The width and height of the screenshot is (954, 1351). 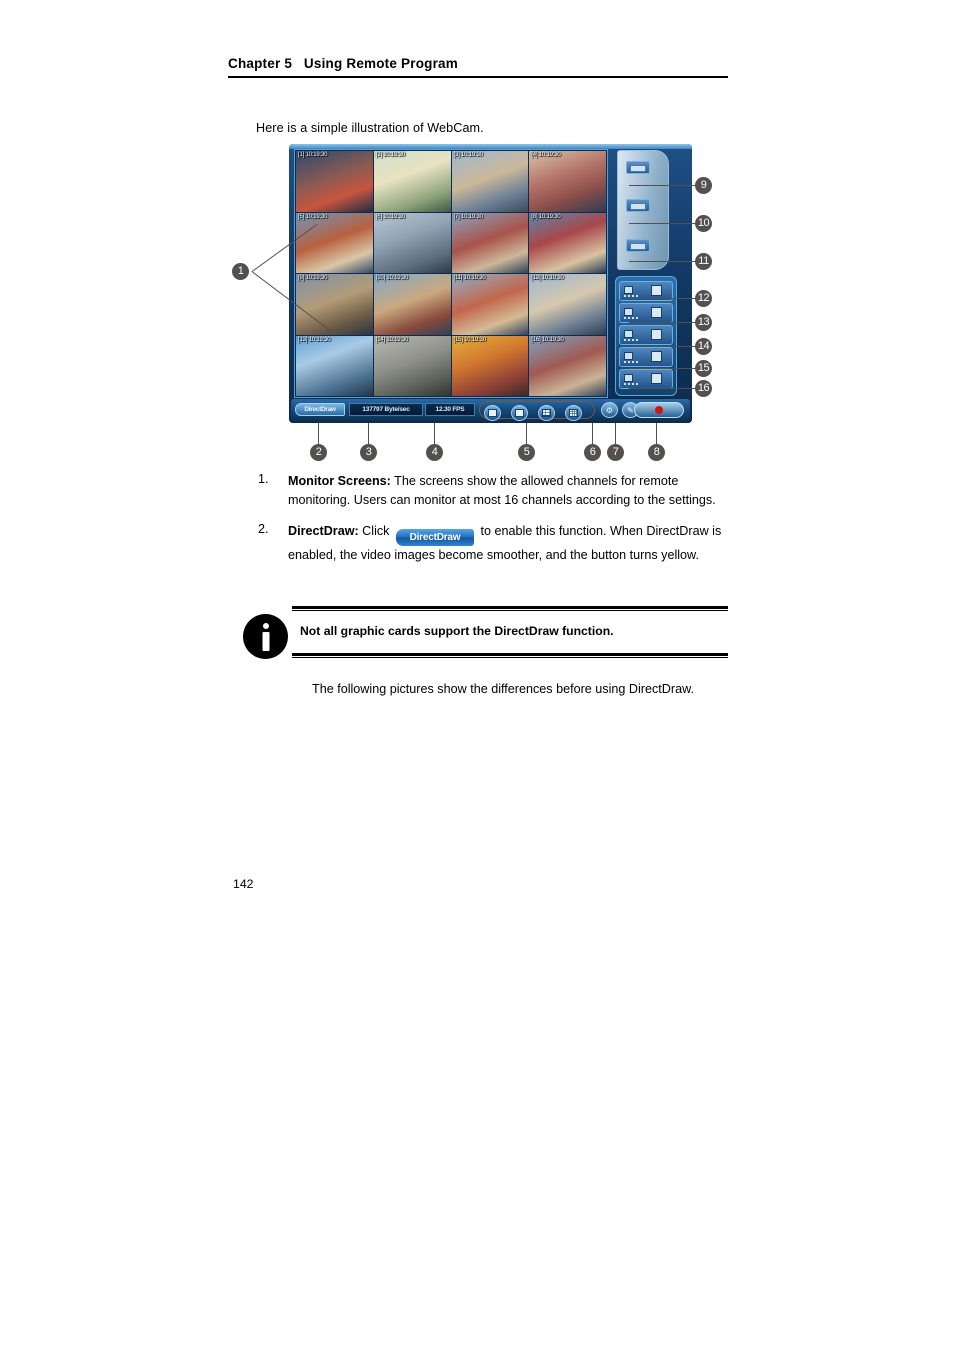 I want to click on info-icon-stem, so click(x=265, y=641).